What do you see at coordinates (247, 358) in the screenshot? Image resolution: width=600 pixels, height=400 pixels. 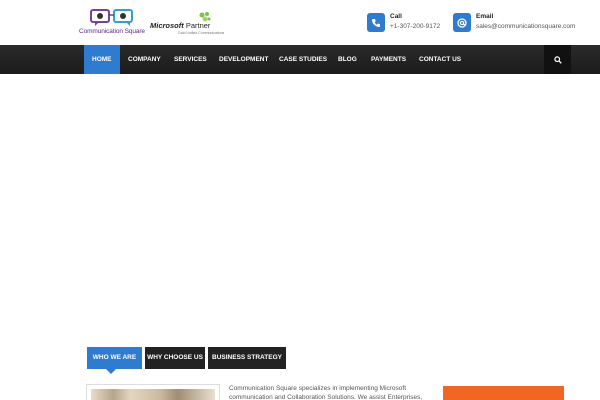 I see `tab-business-strategy: BUSINESS STRATEGY` at bounding box center [247, 358].